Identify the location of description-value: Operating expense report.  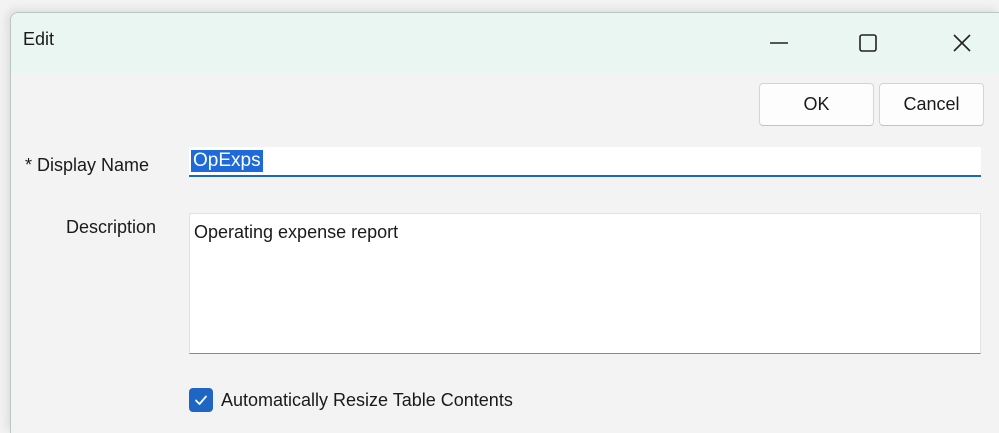
(296, 232).